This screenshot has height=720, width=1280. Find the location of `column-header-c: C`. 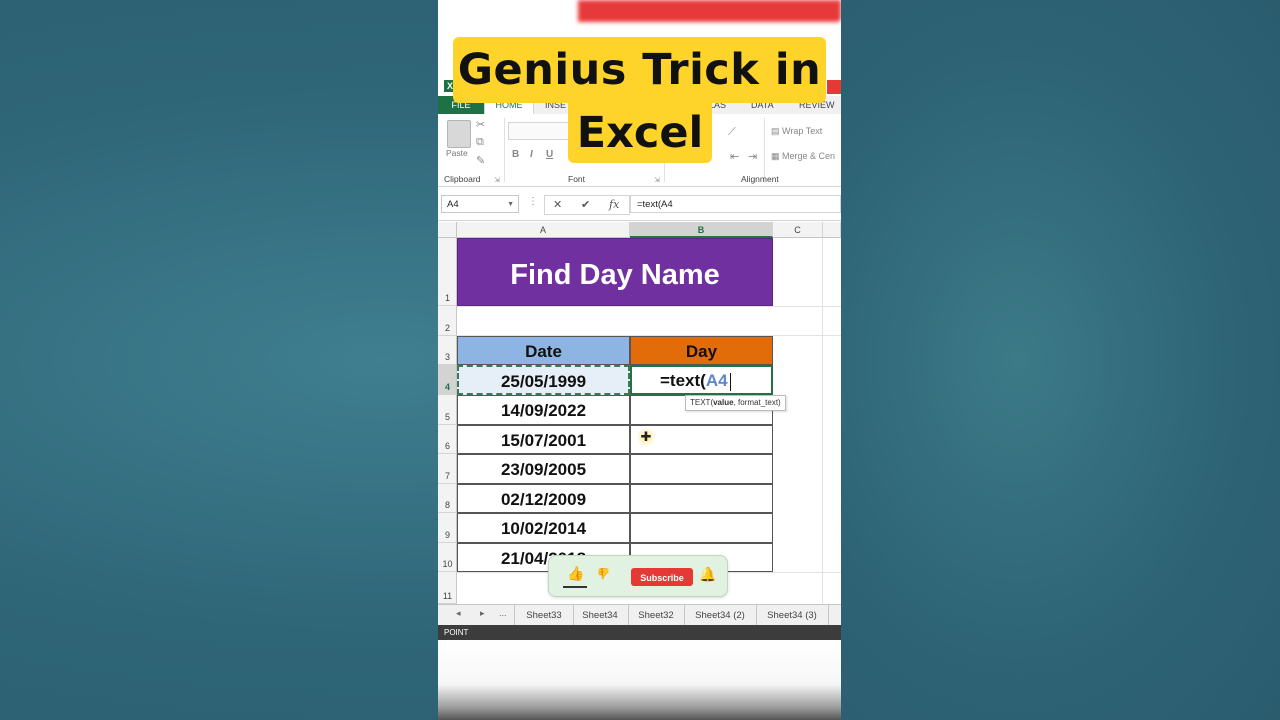

column-header-c: C is located at coordinates (798, 230).